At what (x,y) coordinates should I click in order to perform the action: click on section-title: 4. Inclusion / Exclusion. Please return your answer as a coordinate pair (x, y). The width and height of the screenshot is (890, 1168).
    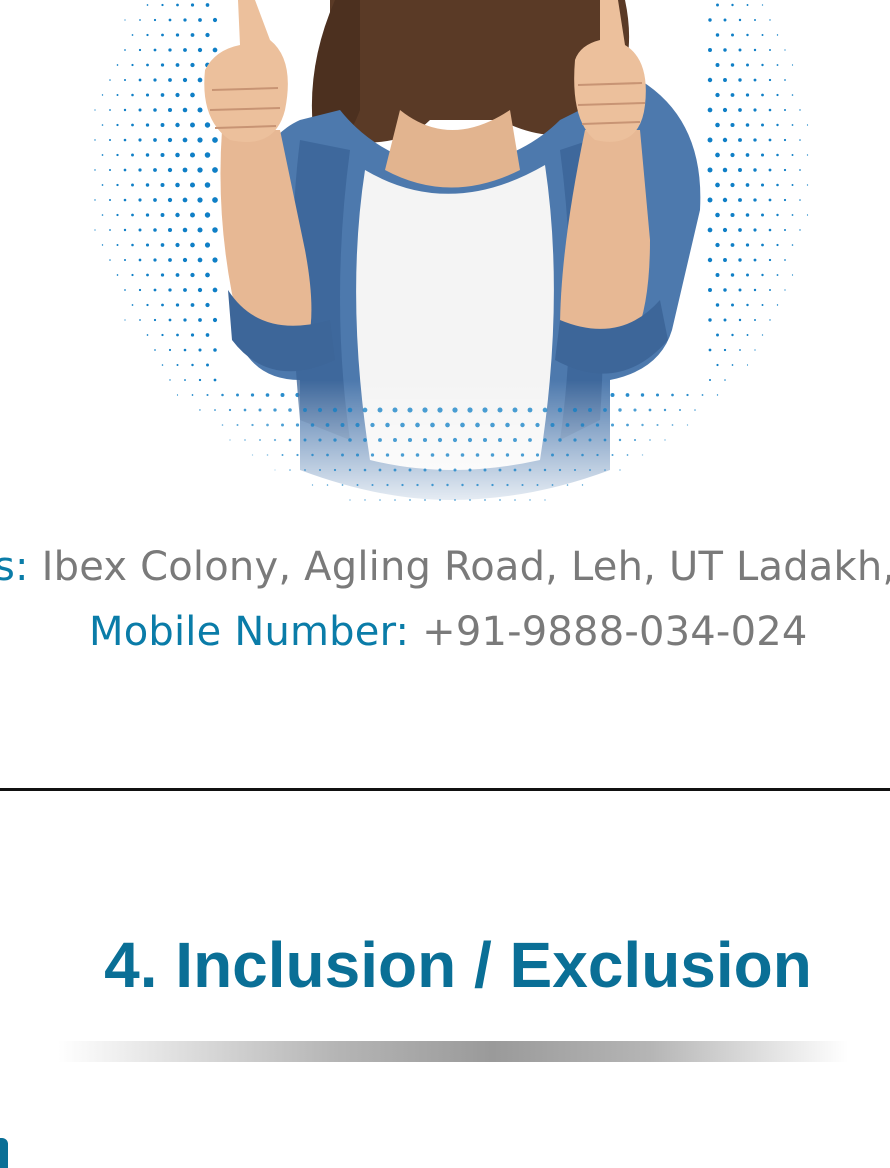
    Looking at the image, I should click on (458, 965).